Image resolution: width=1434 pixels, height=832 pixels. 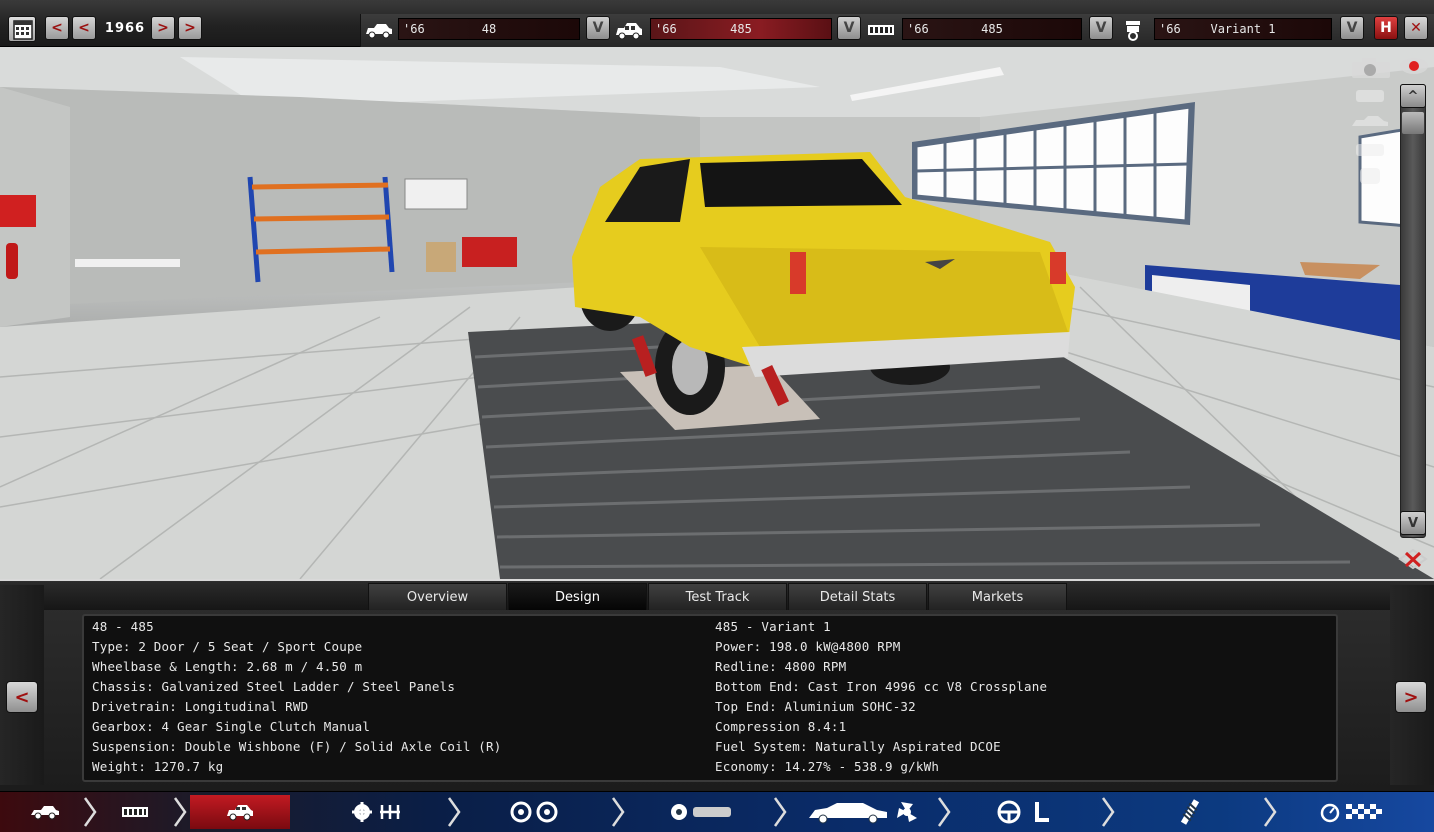 What do you see at coordinates (1370, 150) in the screenshot?
I see `view-rear-icon` at bounding box center [1370, 150].